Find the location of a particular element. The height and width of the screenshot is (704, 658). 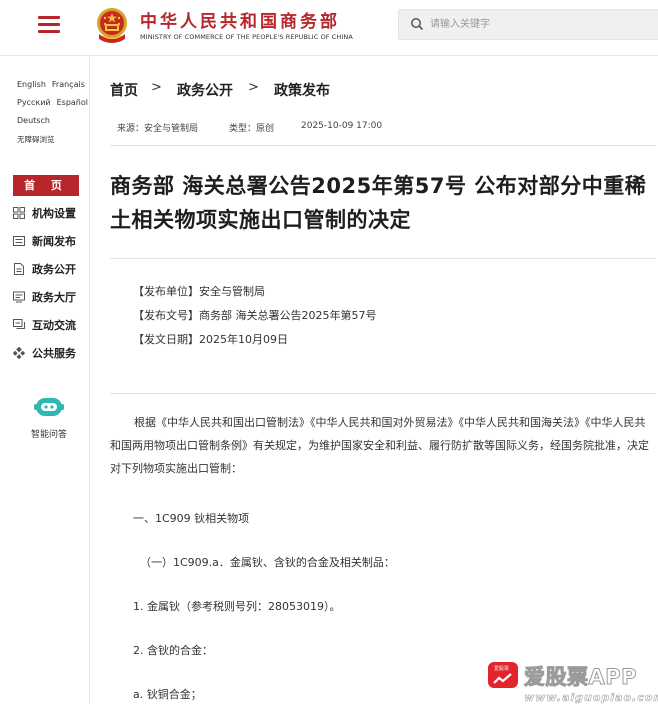

chat-icon is located at coordinates (19, 324).